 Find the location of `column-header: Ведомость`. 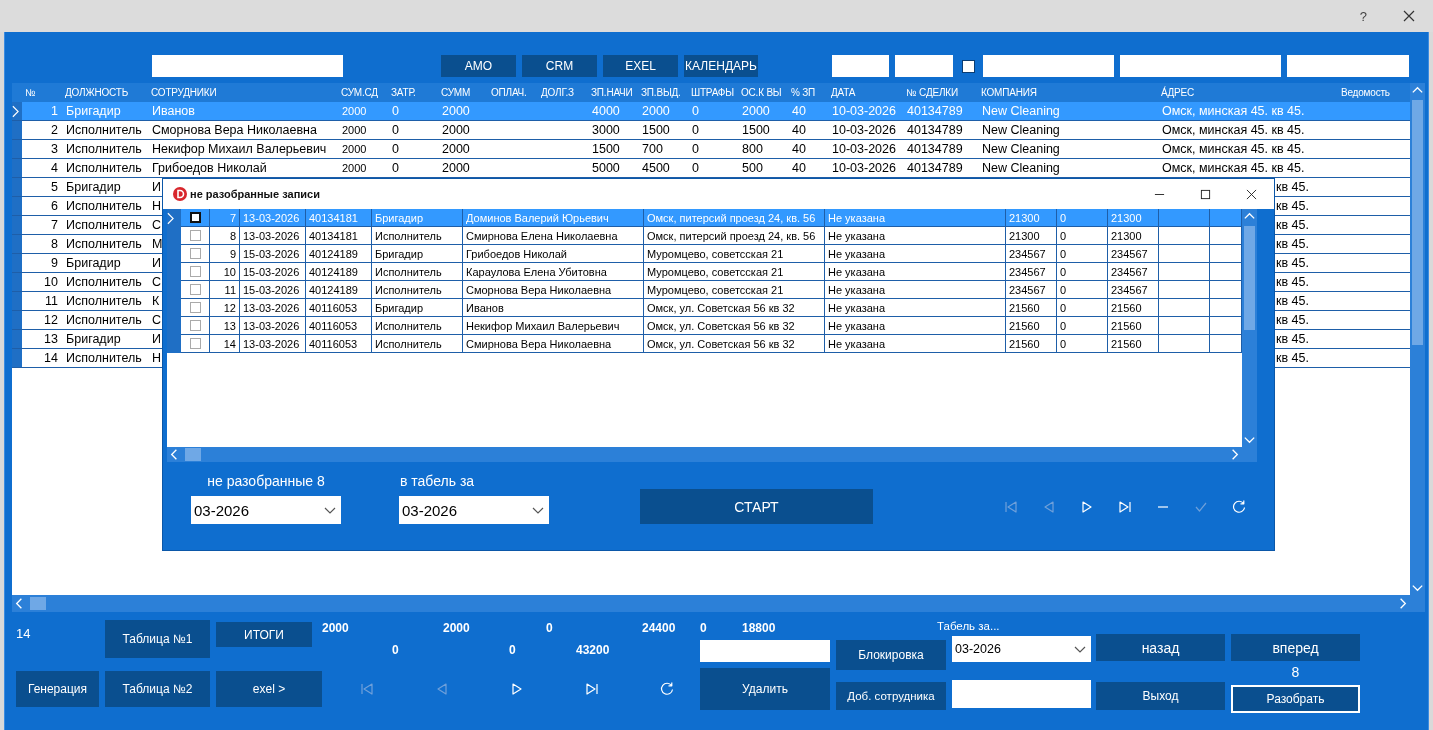

column-header: Ведомость is located at coordinates (1374, 92).